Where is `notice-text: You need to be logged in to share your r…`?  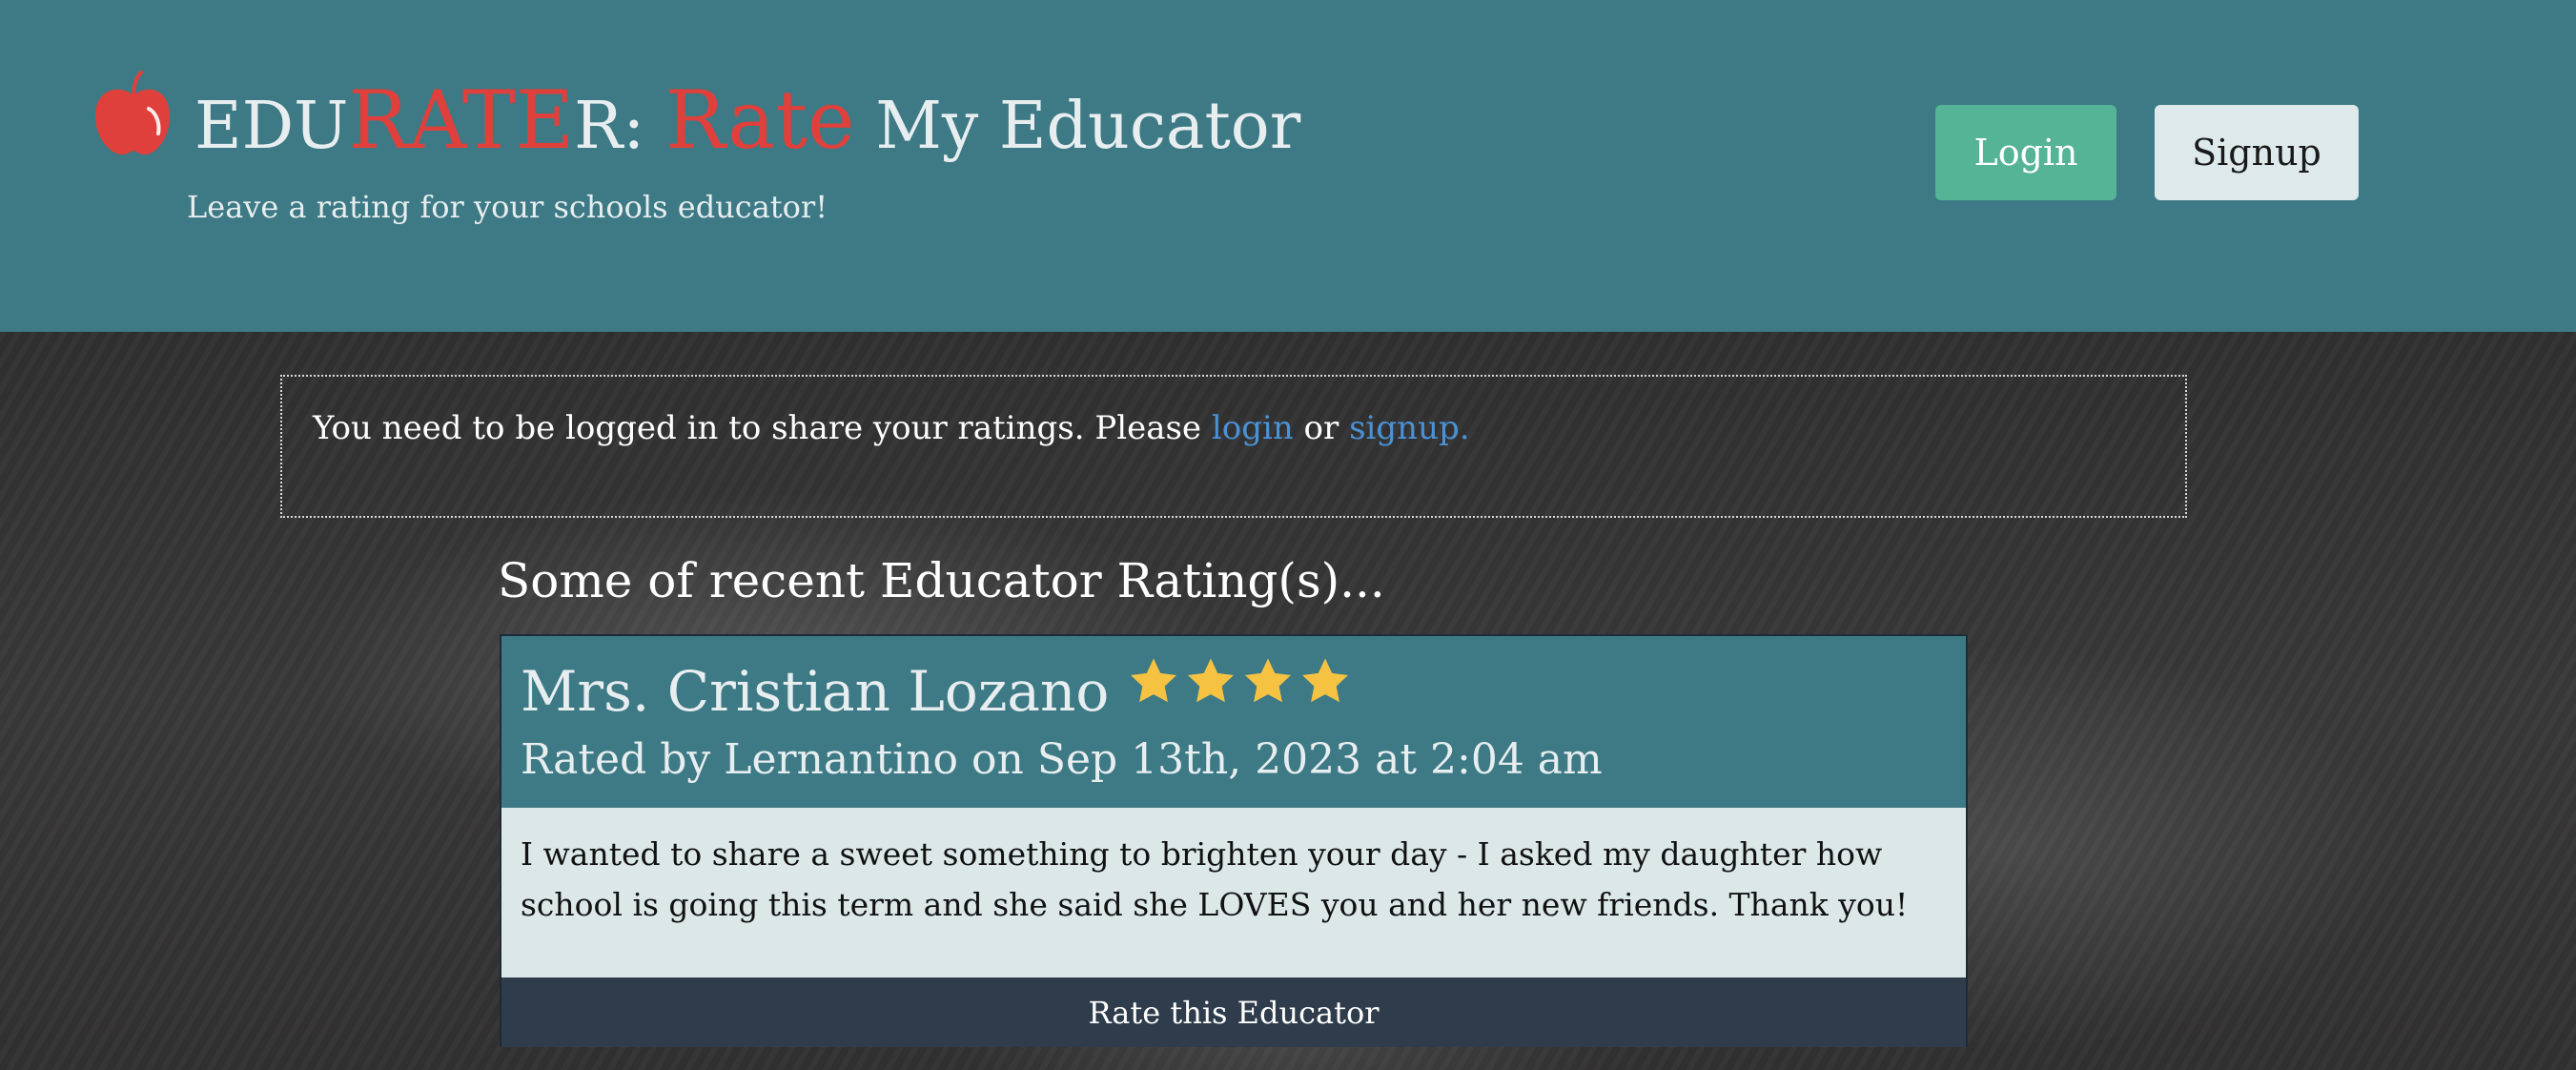
notice-text: You need to be logged in to share your r… is located at coordinates (891, 428).